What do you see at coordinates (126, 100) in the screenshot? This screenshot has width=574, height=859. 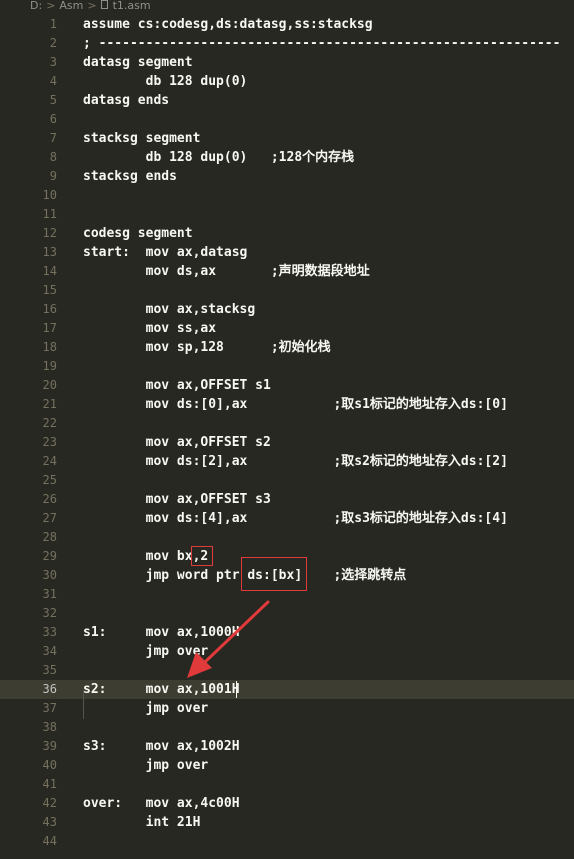 I see `code-text: datasg ends` at bounding box center [126, 100].